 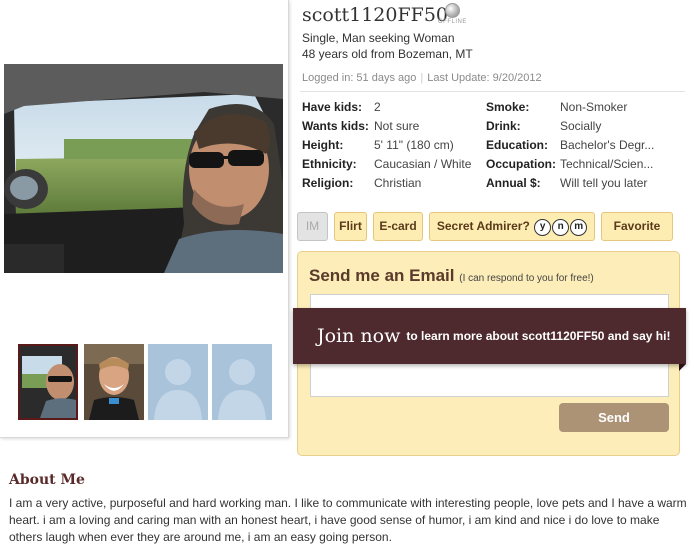 I want to click on detail-value: Non-Smoker, so click(x=594, y=107).